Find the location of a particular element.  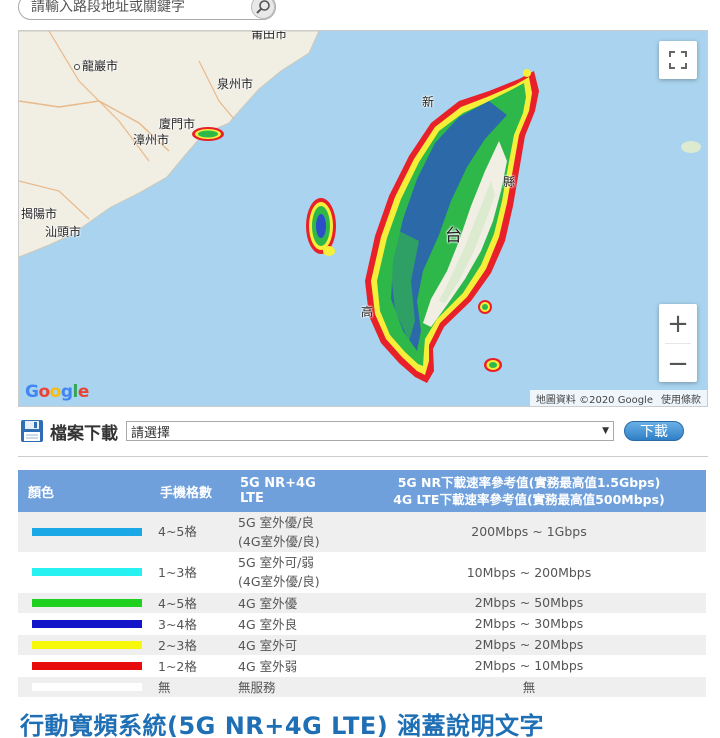

table-row: 2~3格 4G 室外可 2Mbps ~ 20Mbps is located at coordinates (362, 645).